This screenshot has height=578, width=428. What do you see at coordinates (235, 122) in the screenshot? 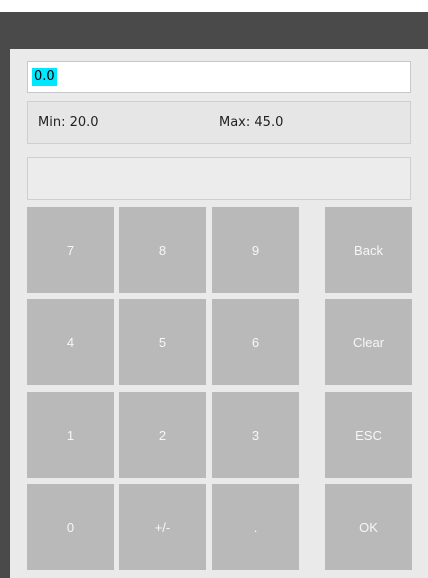
I see `max-label: Max:` at bounding box center [235, 122].